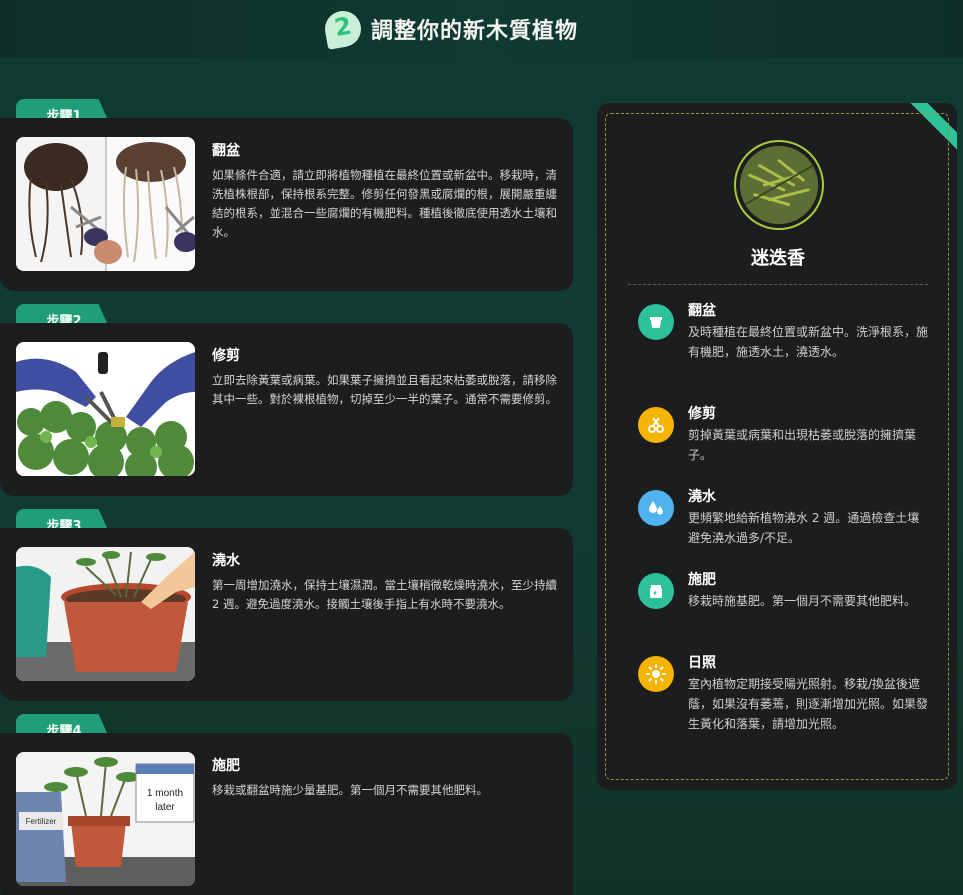 This screenshot has height=895, width=963. What do you see at coordinates (779, 185) in the screenshot?
I see `plant-avatar` at bounding box center [779, 185].